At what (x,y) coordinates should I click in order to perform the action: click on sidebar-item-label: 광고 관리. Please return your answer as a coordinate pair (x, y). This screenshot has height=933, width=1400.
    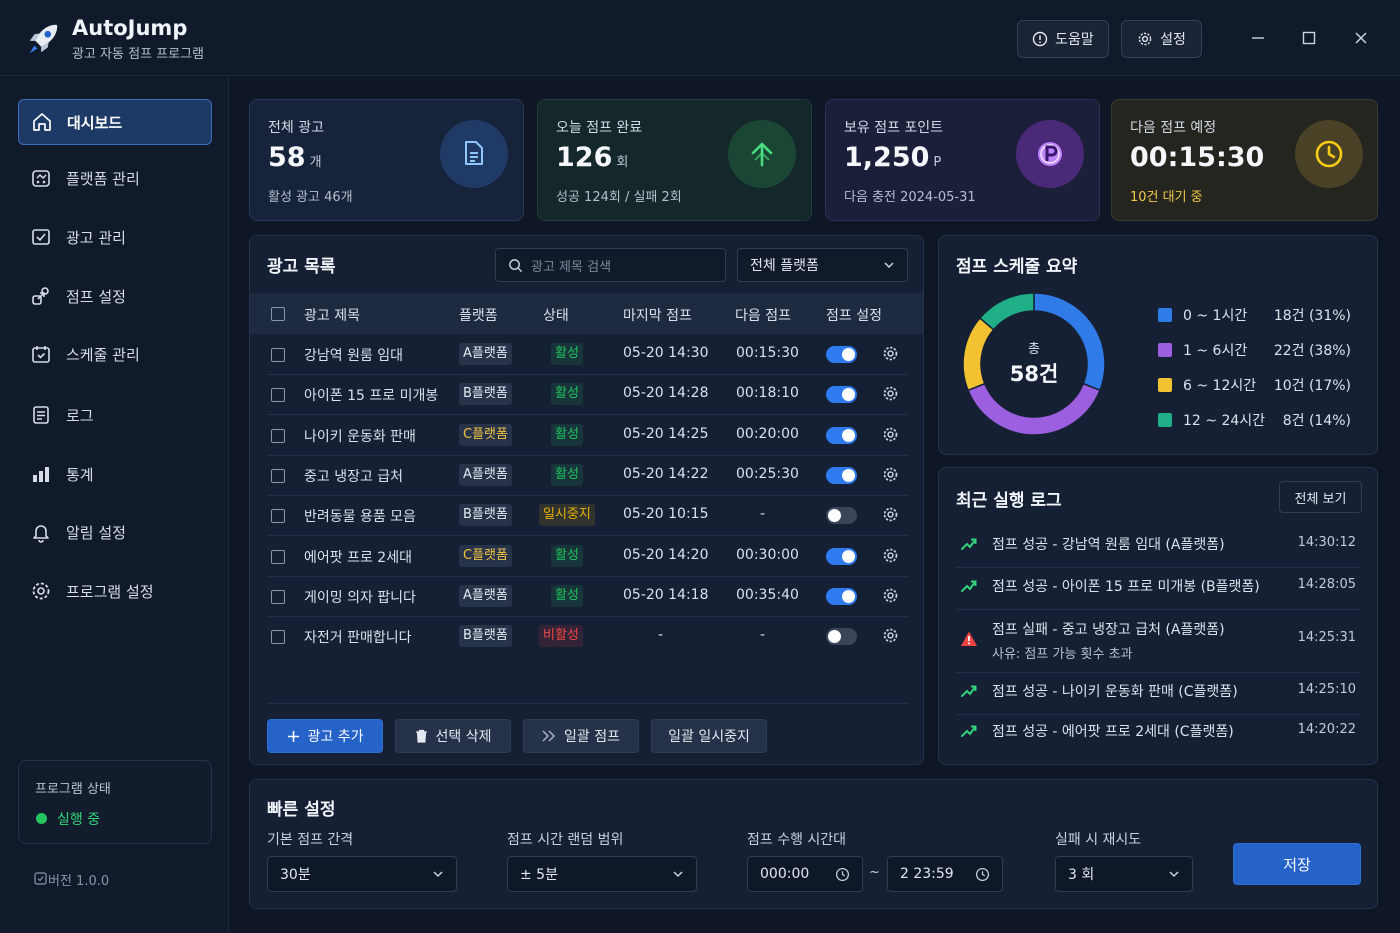
    Looking at the image, I should click on (96, 237).